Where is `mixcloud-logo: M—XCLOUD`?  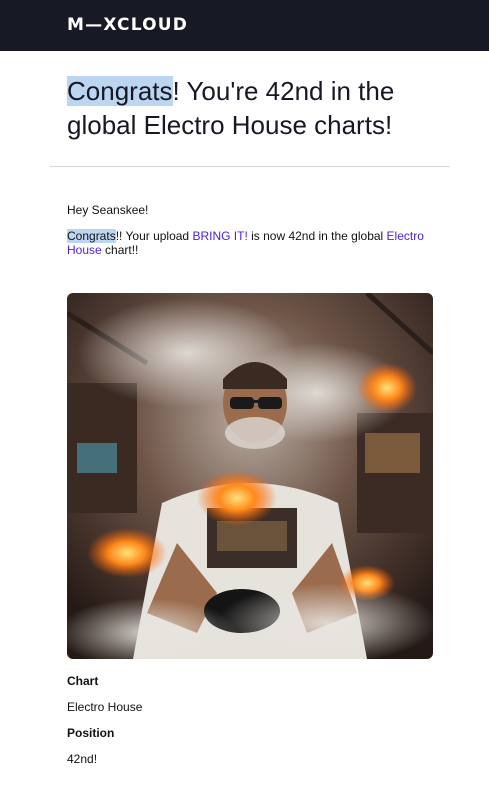
mixcloud-logo: M—XCLOUD is located at coordinates (127, 25).